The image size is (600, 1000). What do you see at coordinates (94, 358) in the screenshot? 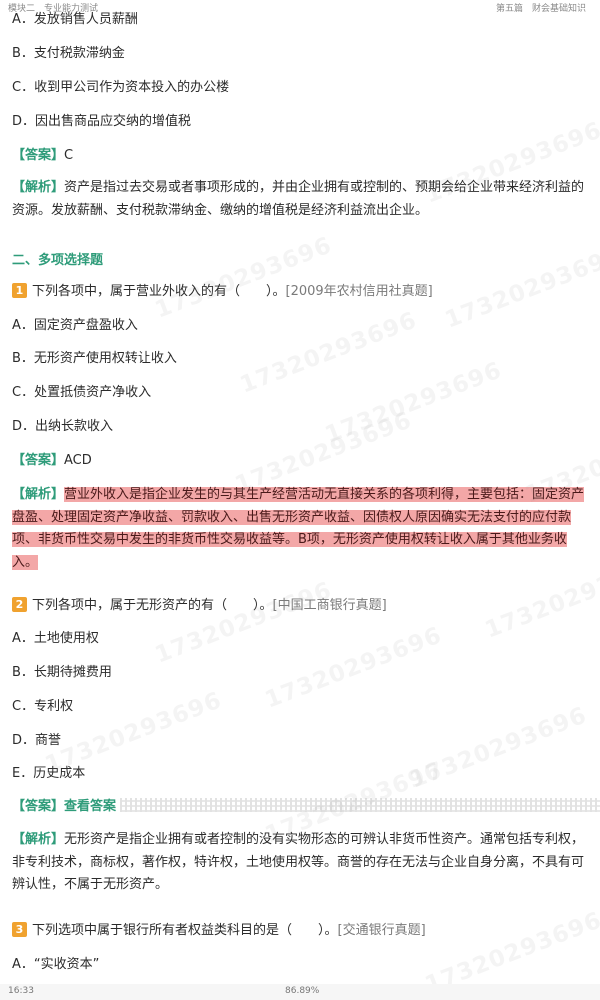
I see `option-b: B．无形资产使用权转让收入` at bounding box center [94, 358].